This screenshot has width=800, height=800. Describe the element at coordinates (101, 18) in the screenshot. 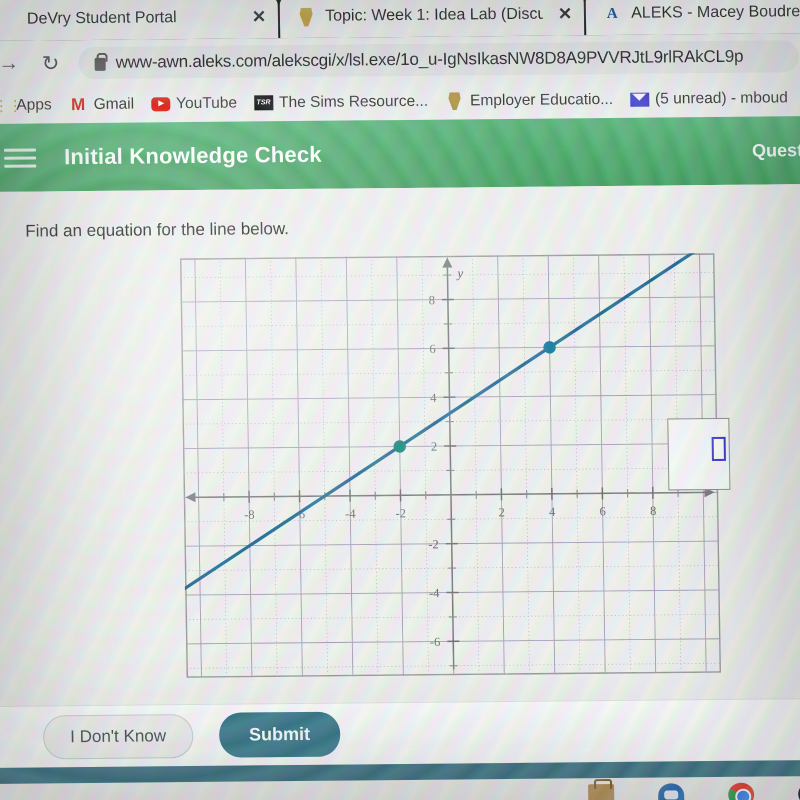

I see `tab-title: DeVry Student Portal` at that location.